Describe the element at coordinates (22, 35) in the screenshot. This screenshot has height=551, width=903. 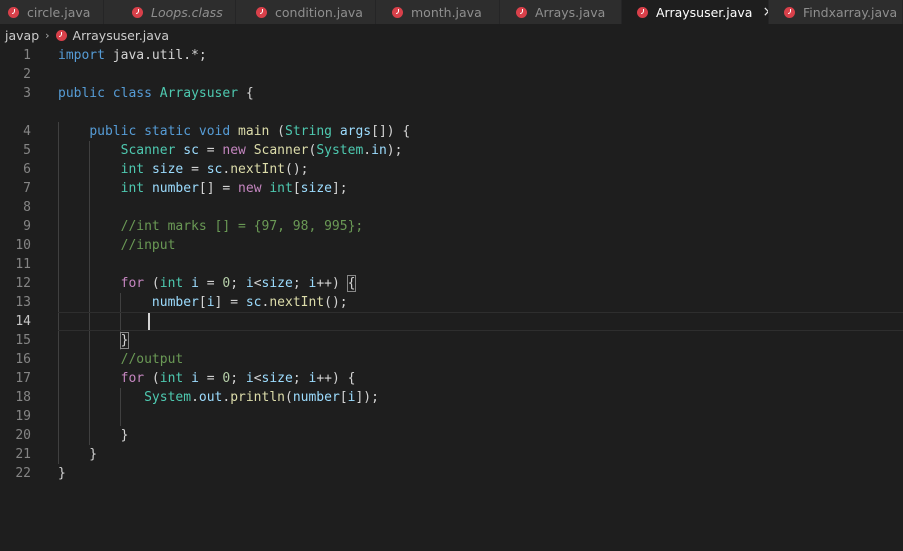
I see `breadcrumb-folder: javap` at that location.